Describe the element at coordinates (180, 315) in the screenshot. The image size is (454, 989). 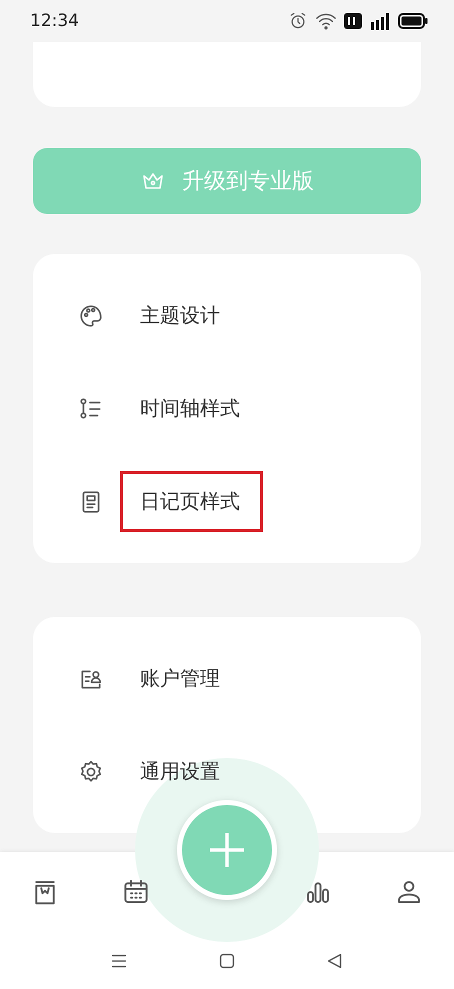
I see `menu-label: 主题设计` at that location.